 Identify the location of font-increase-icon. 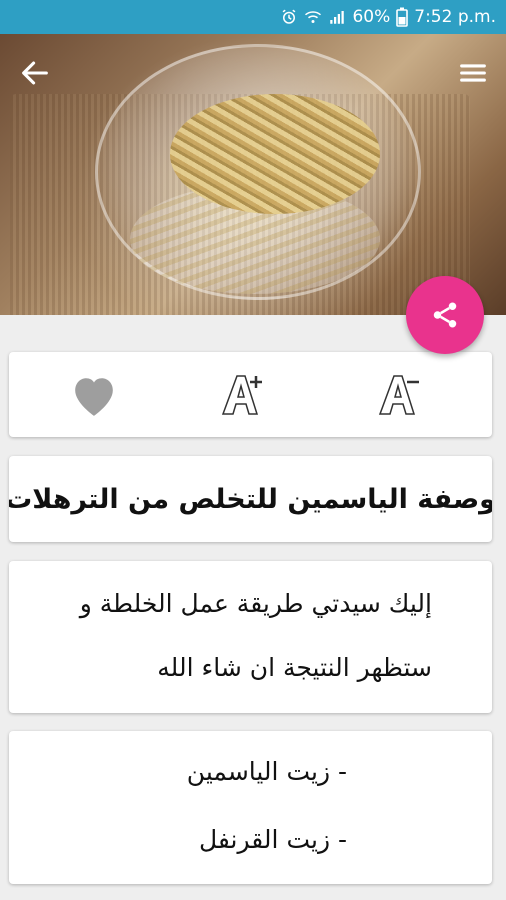
(241, 395).